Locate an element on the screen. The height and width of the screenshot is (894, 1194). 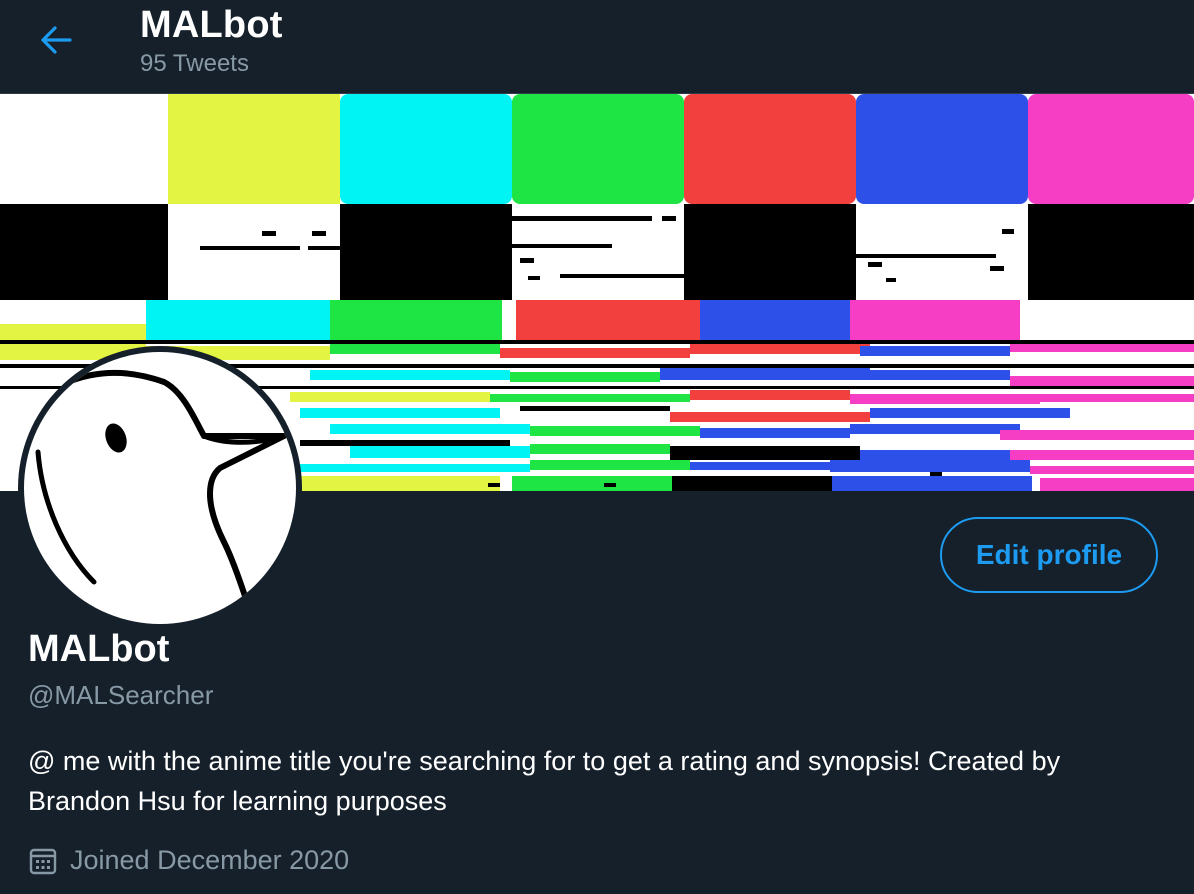
bird-drawing-icon is located at coordinates (155, 496).